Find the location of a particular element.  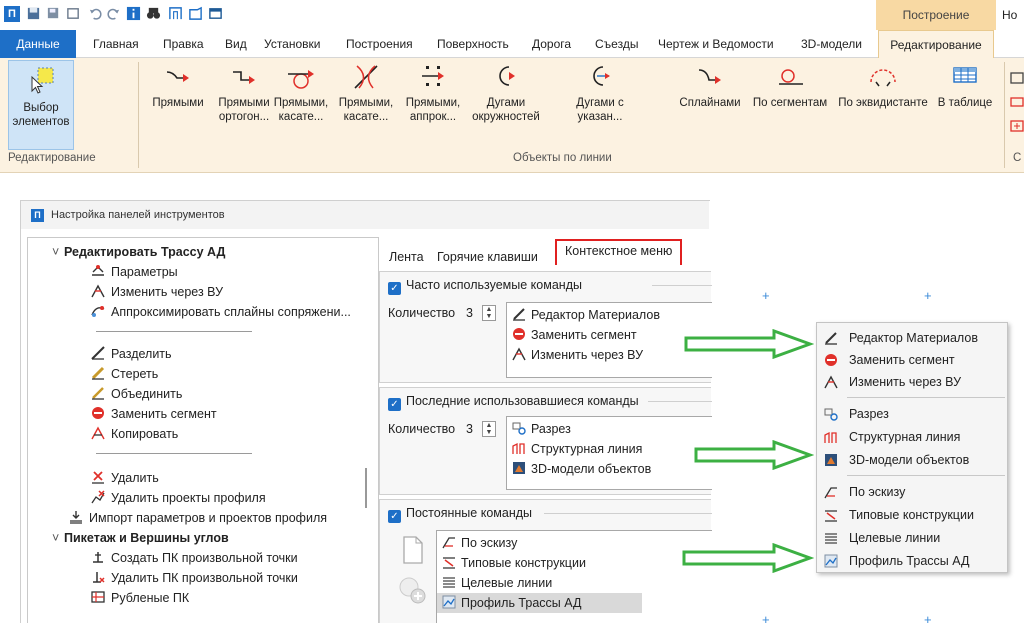

list-item: Редактор Материалов is located at coordinates (585, 315).